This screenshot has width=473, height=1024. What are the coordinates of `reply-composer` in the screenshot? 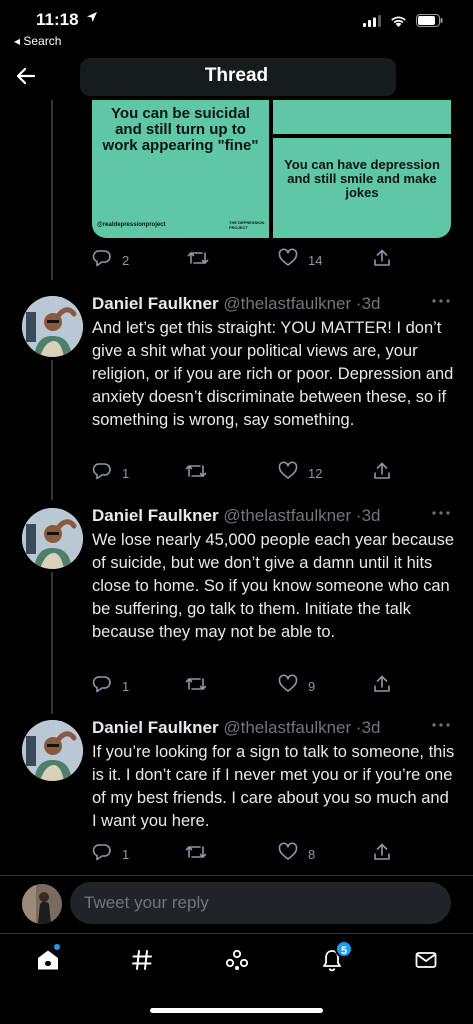 It's located at (236, 905).